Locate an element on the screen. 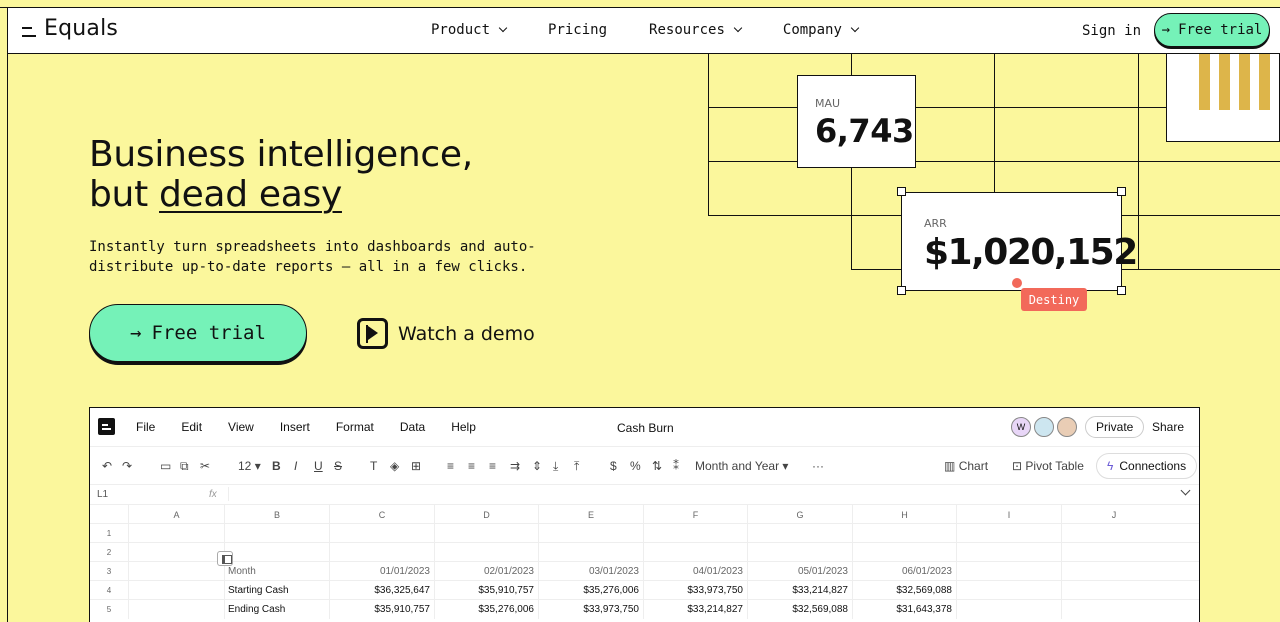 This screenshot has height=622, width=1280. undo-icon: ↶ is located at coordinates (107, 466).